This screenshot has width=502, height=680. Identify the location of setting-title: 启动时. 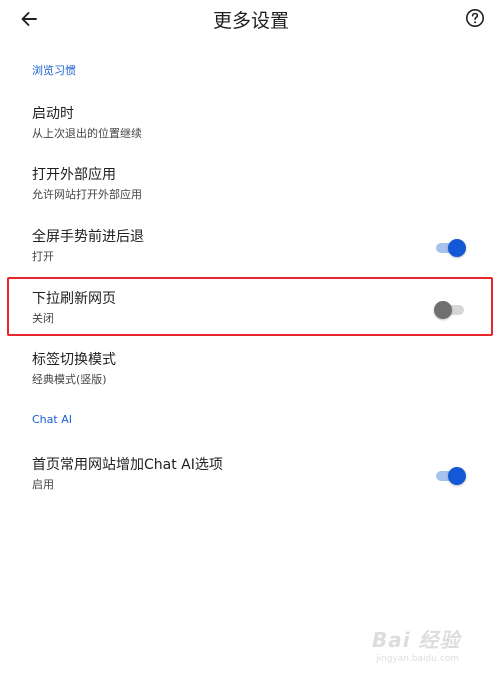
(53, 114).